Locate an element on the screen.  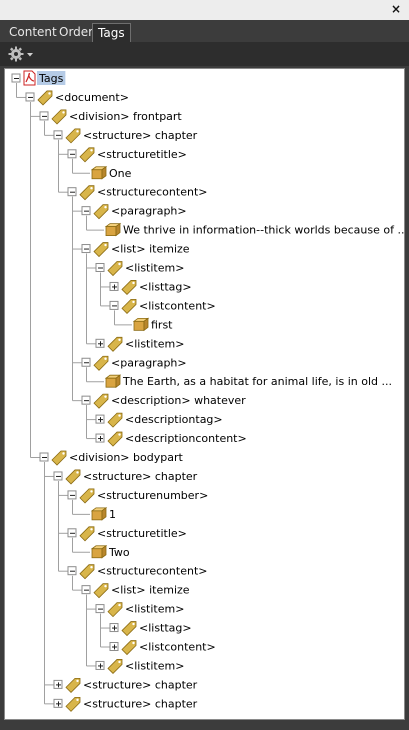
options-menu-button is located at coordinates (23, 54).